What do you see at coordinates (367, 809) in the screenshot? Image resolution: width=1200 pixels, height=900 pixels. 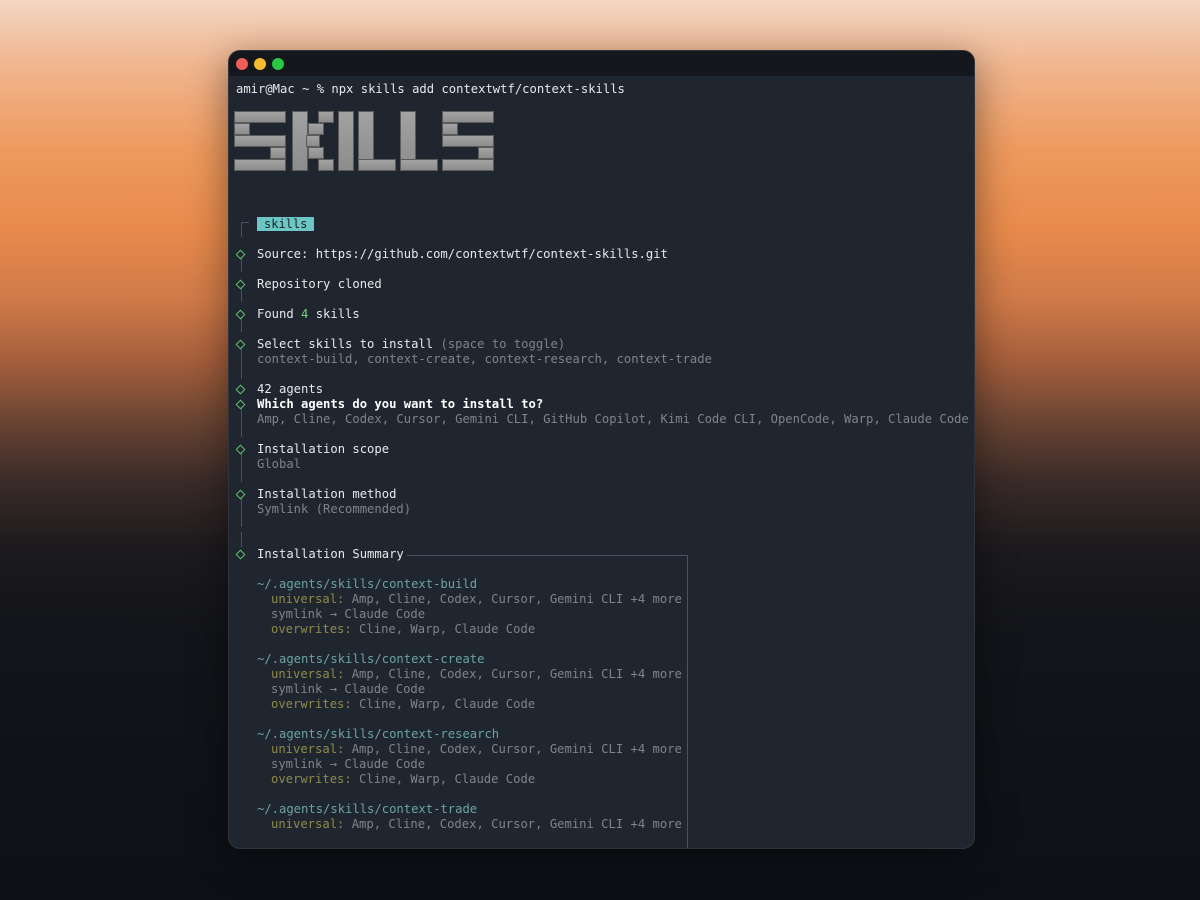 I see `summary-path: ~/.agents/skills/context-trade` at bounding box center [367, 809].